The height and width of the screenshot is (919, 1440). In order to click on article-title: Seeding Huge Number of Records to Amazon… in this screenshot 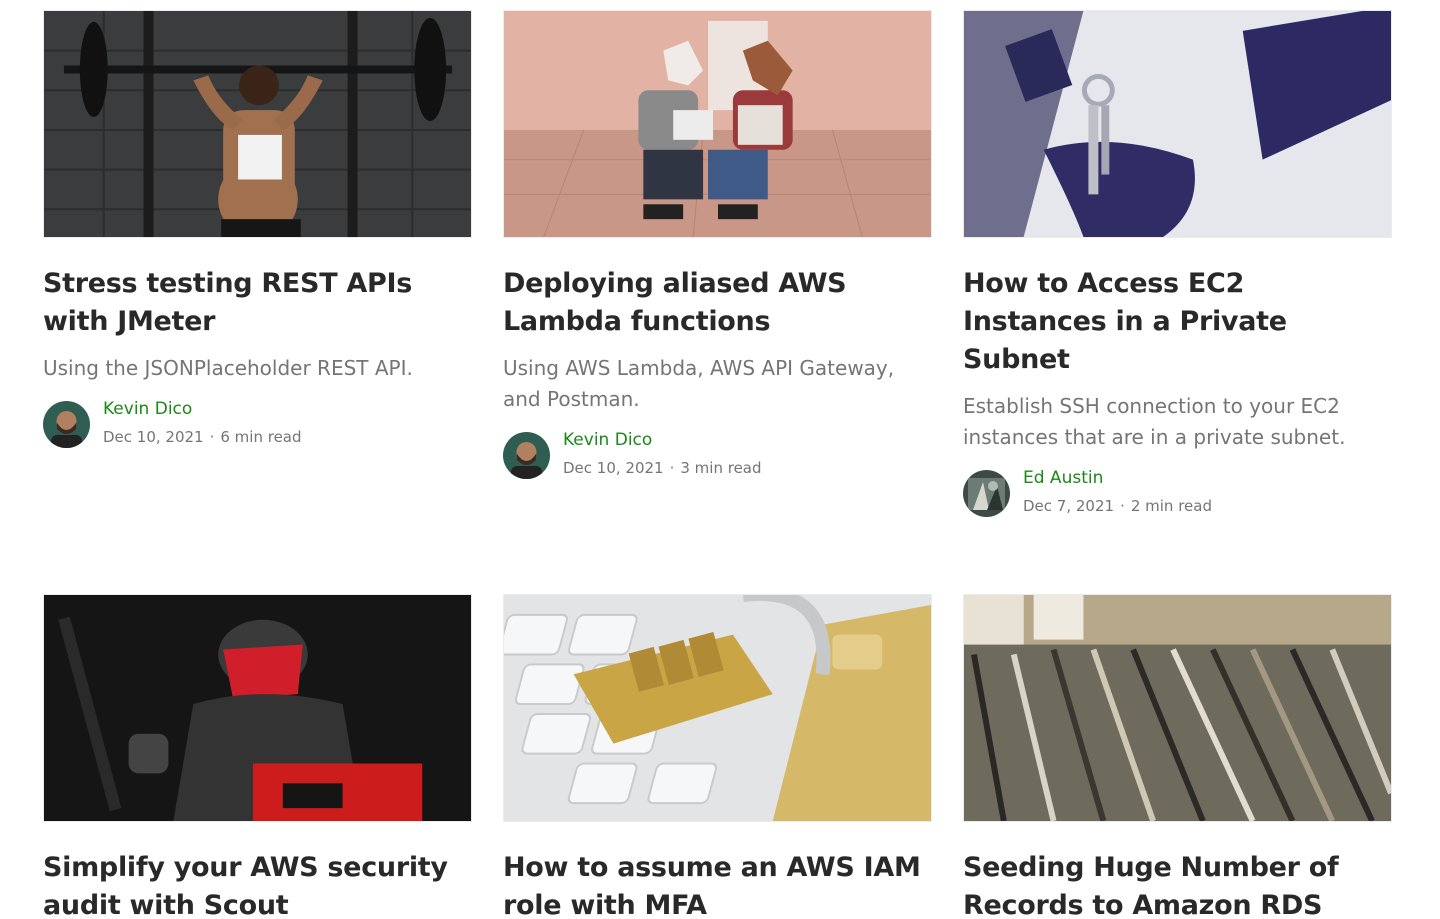, I will do `click(1177, 884)`.